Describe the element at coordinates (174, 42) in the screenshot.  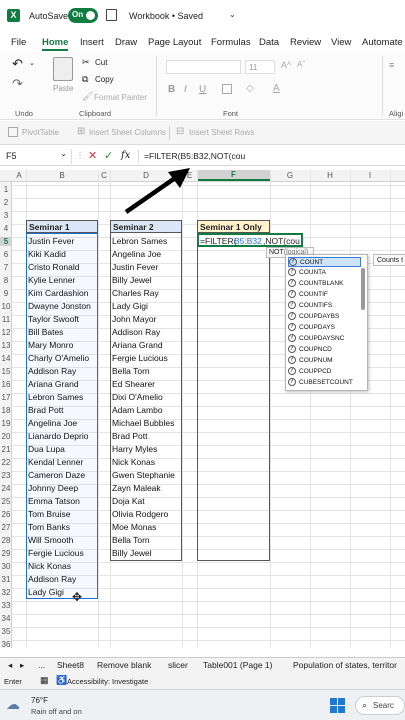
I see `tab-page-layout: Page Layout` at that location.